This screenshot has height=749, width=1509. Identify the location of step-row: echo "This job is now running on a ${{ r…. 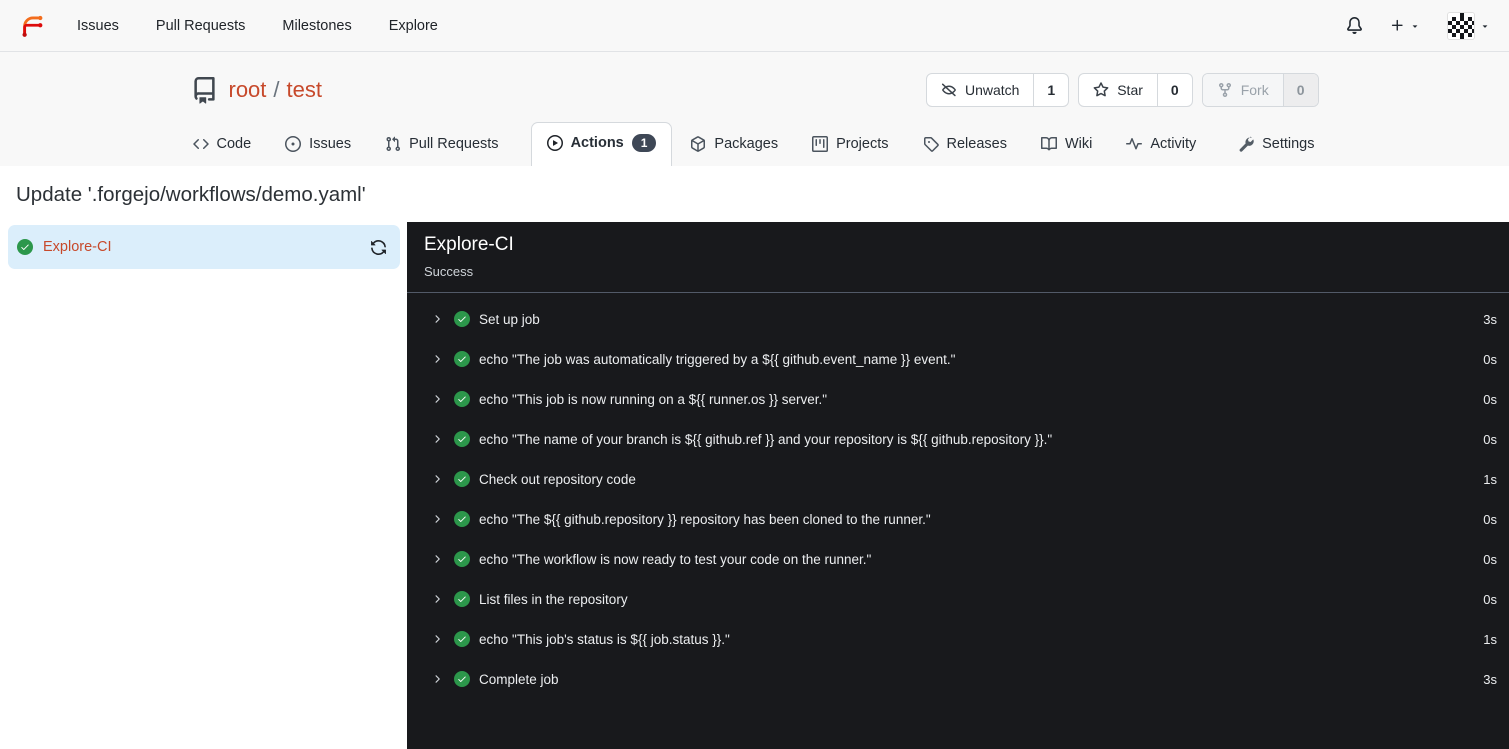
(958, 399).